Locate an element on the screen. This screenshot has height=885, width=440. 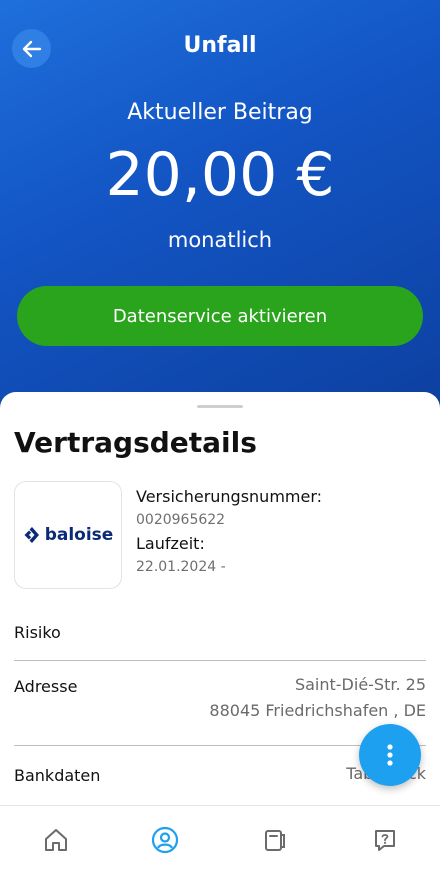
sheet-drag-handle is located at coordinates (220, 406).